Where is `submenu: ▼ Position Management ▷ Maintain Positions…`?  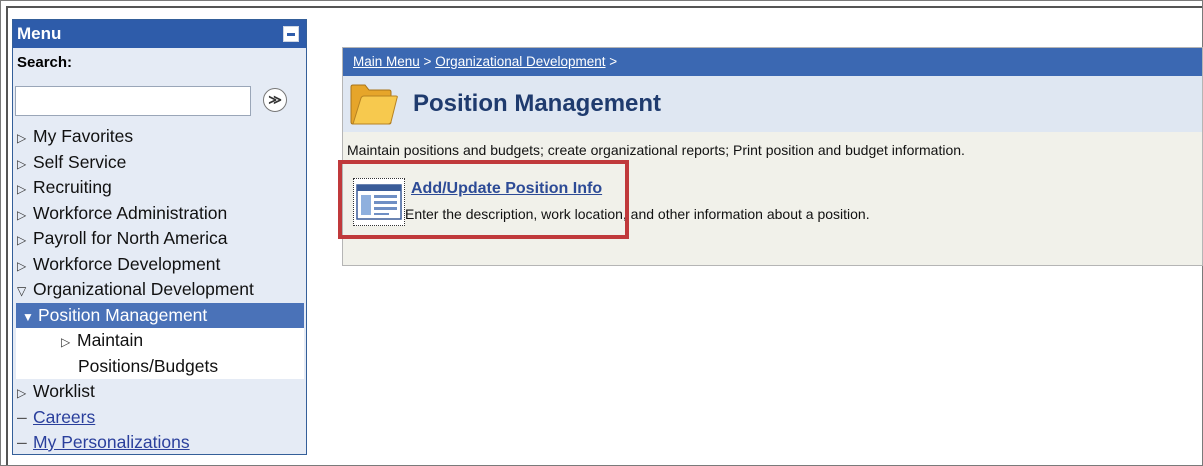
submenu: ▼ Position Management ▷ Maintain Positions… is located at coordinates (160, 341).